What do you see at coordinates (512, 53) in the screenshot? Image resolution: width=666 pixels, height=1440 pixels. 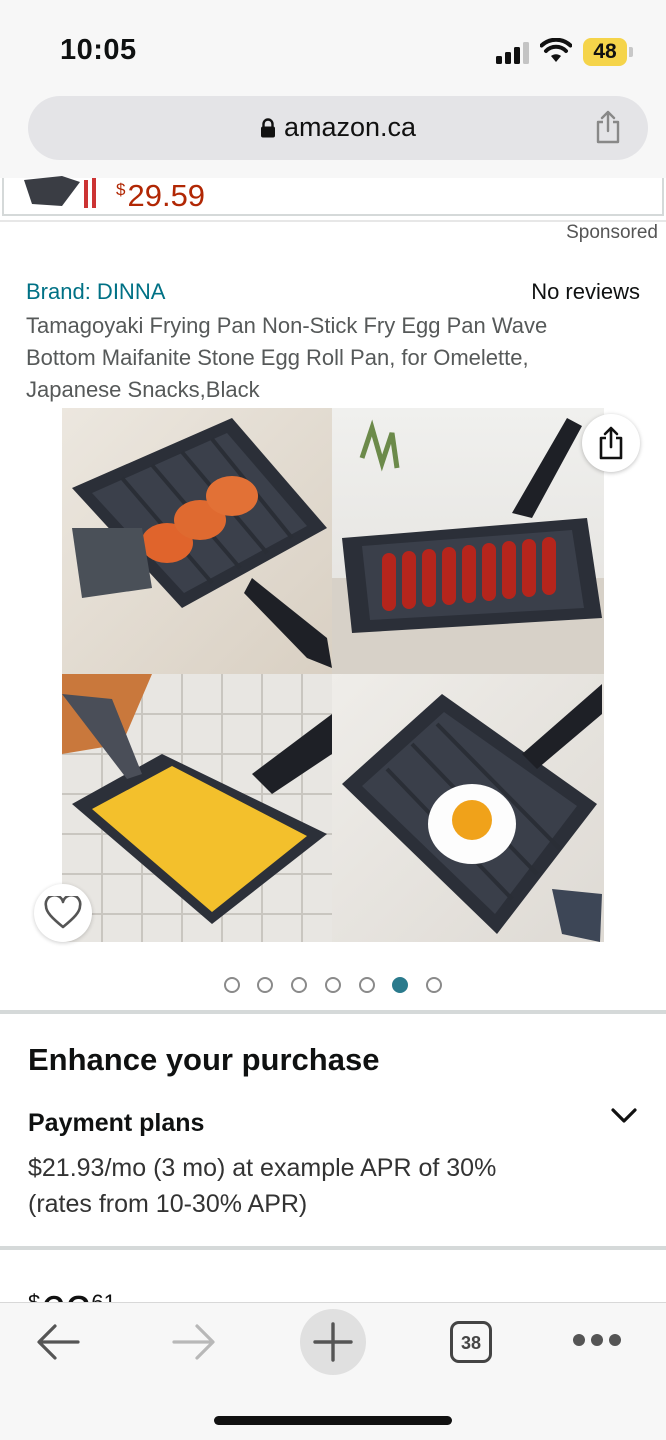 I see `cellular-signal-icon` at bounding box center [512, 53].